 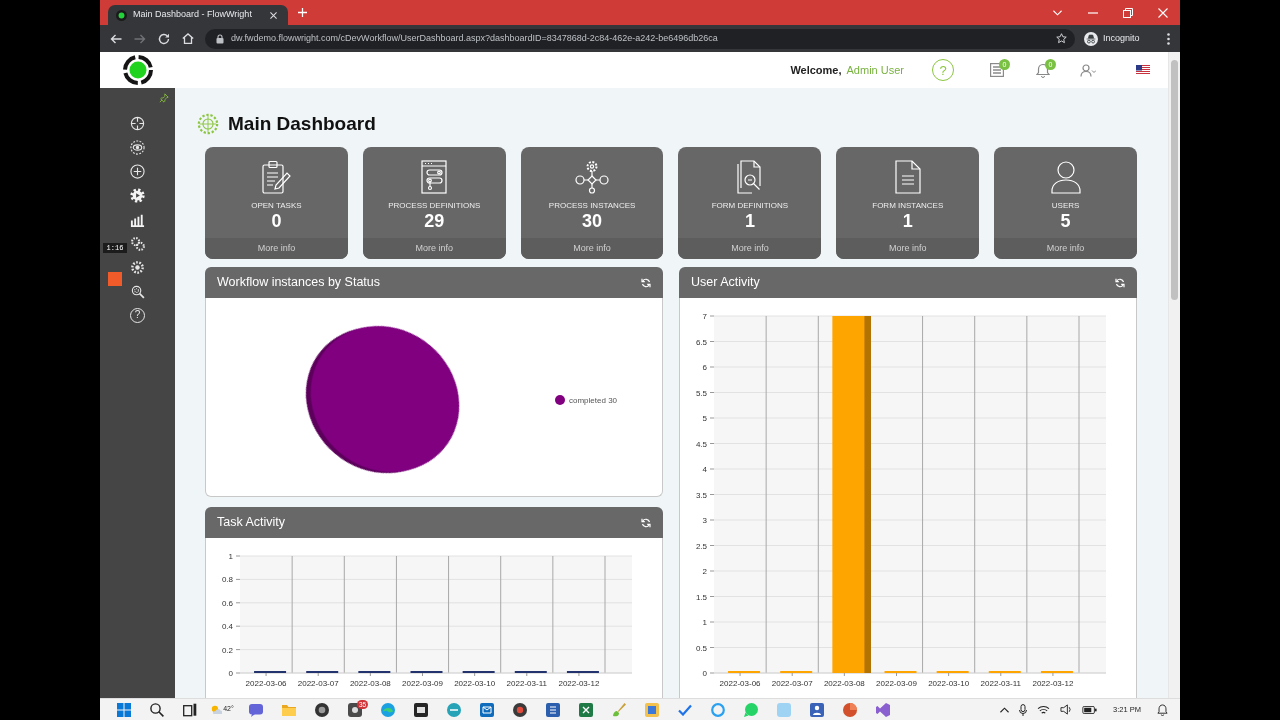 What do you see at coordinates (1066, 709) in the screenshot?
I see `speaker-icon` at bounding box center [1066, 709].